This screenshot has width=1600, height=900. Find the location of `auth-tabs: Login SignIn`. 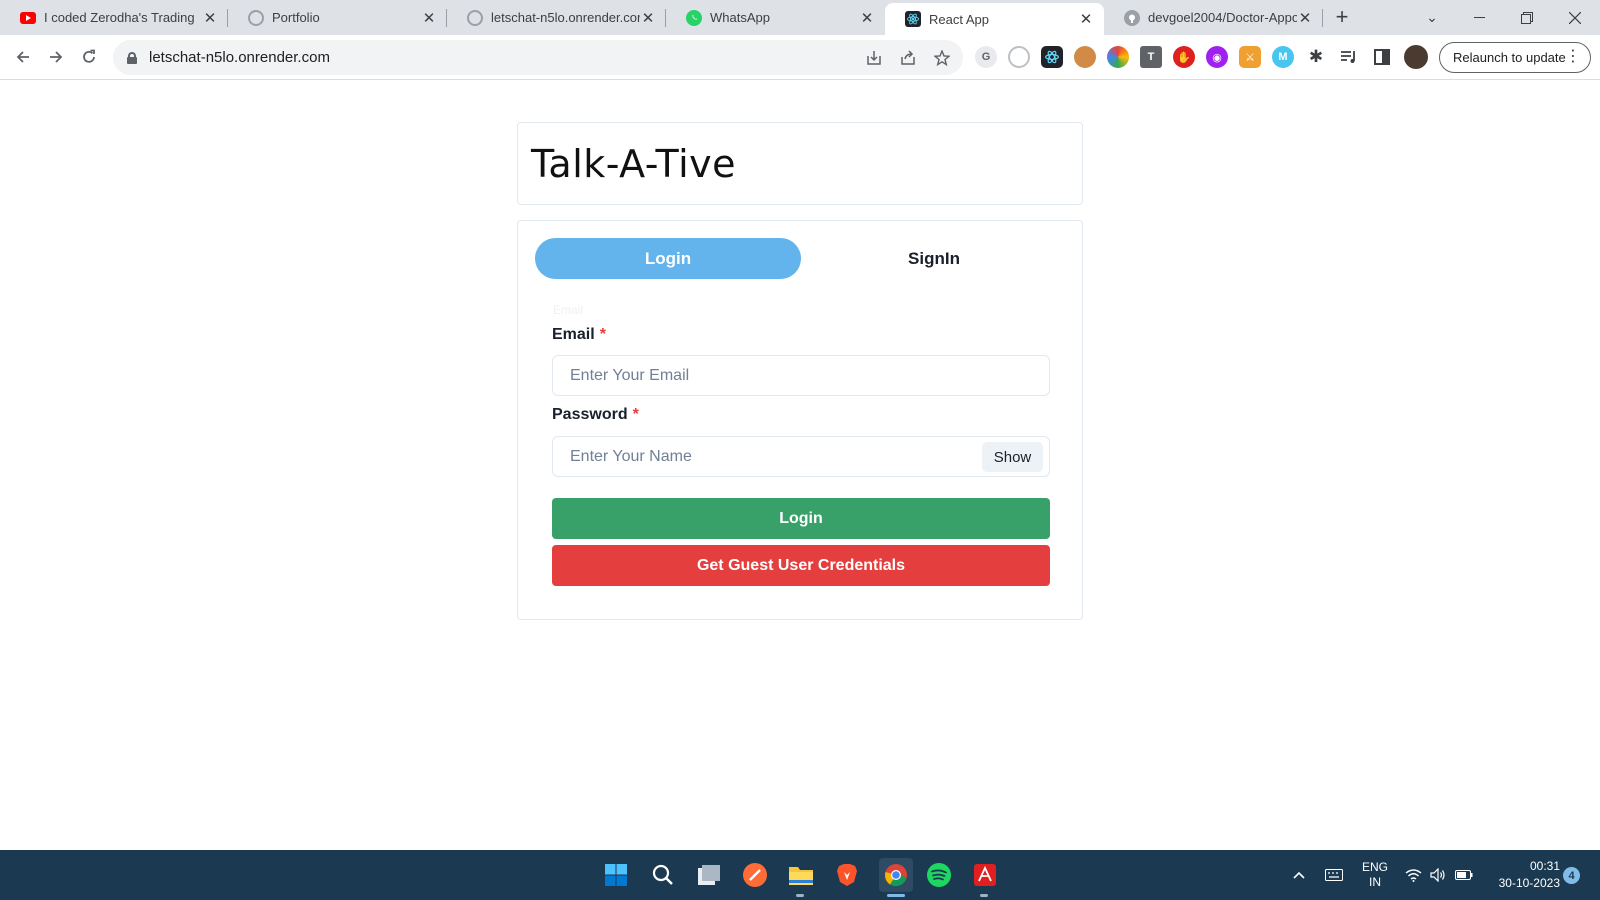

auth-tabs: Login SignIn is located at coordinates (801, 258).